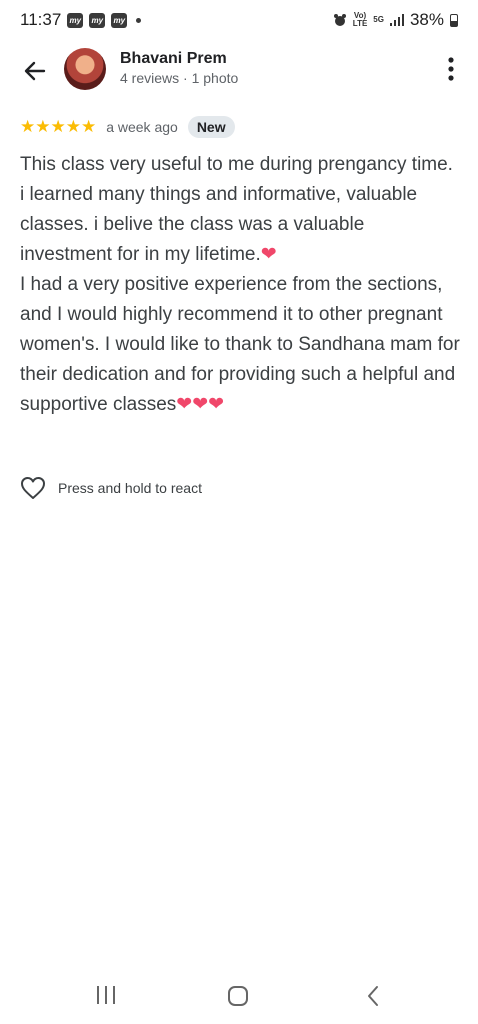 The image size is (478, 1024). I want to click on more-notifications-dot-icon, so click(139, 20).